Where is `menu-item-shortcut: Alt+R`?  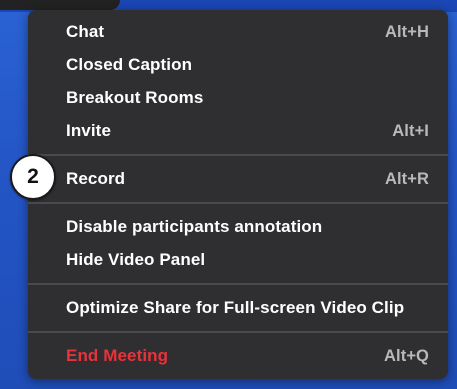 menu-item-shortcut: Alt+R is located at coordinates (406, 178).